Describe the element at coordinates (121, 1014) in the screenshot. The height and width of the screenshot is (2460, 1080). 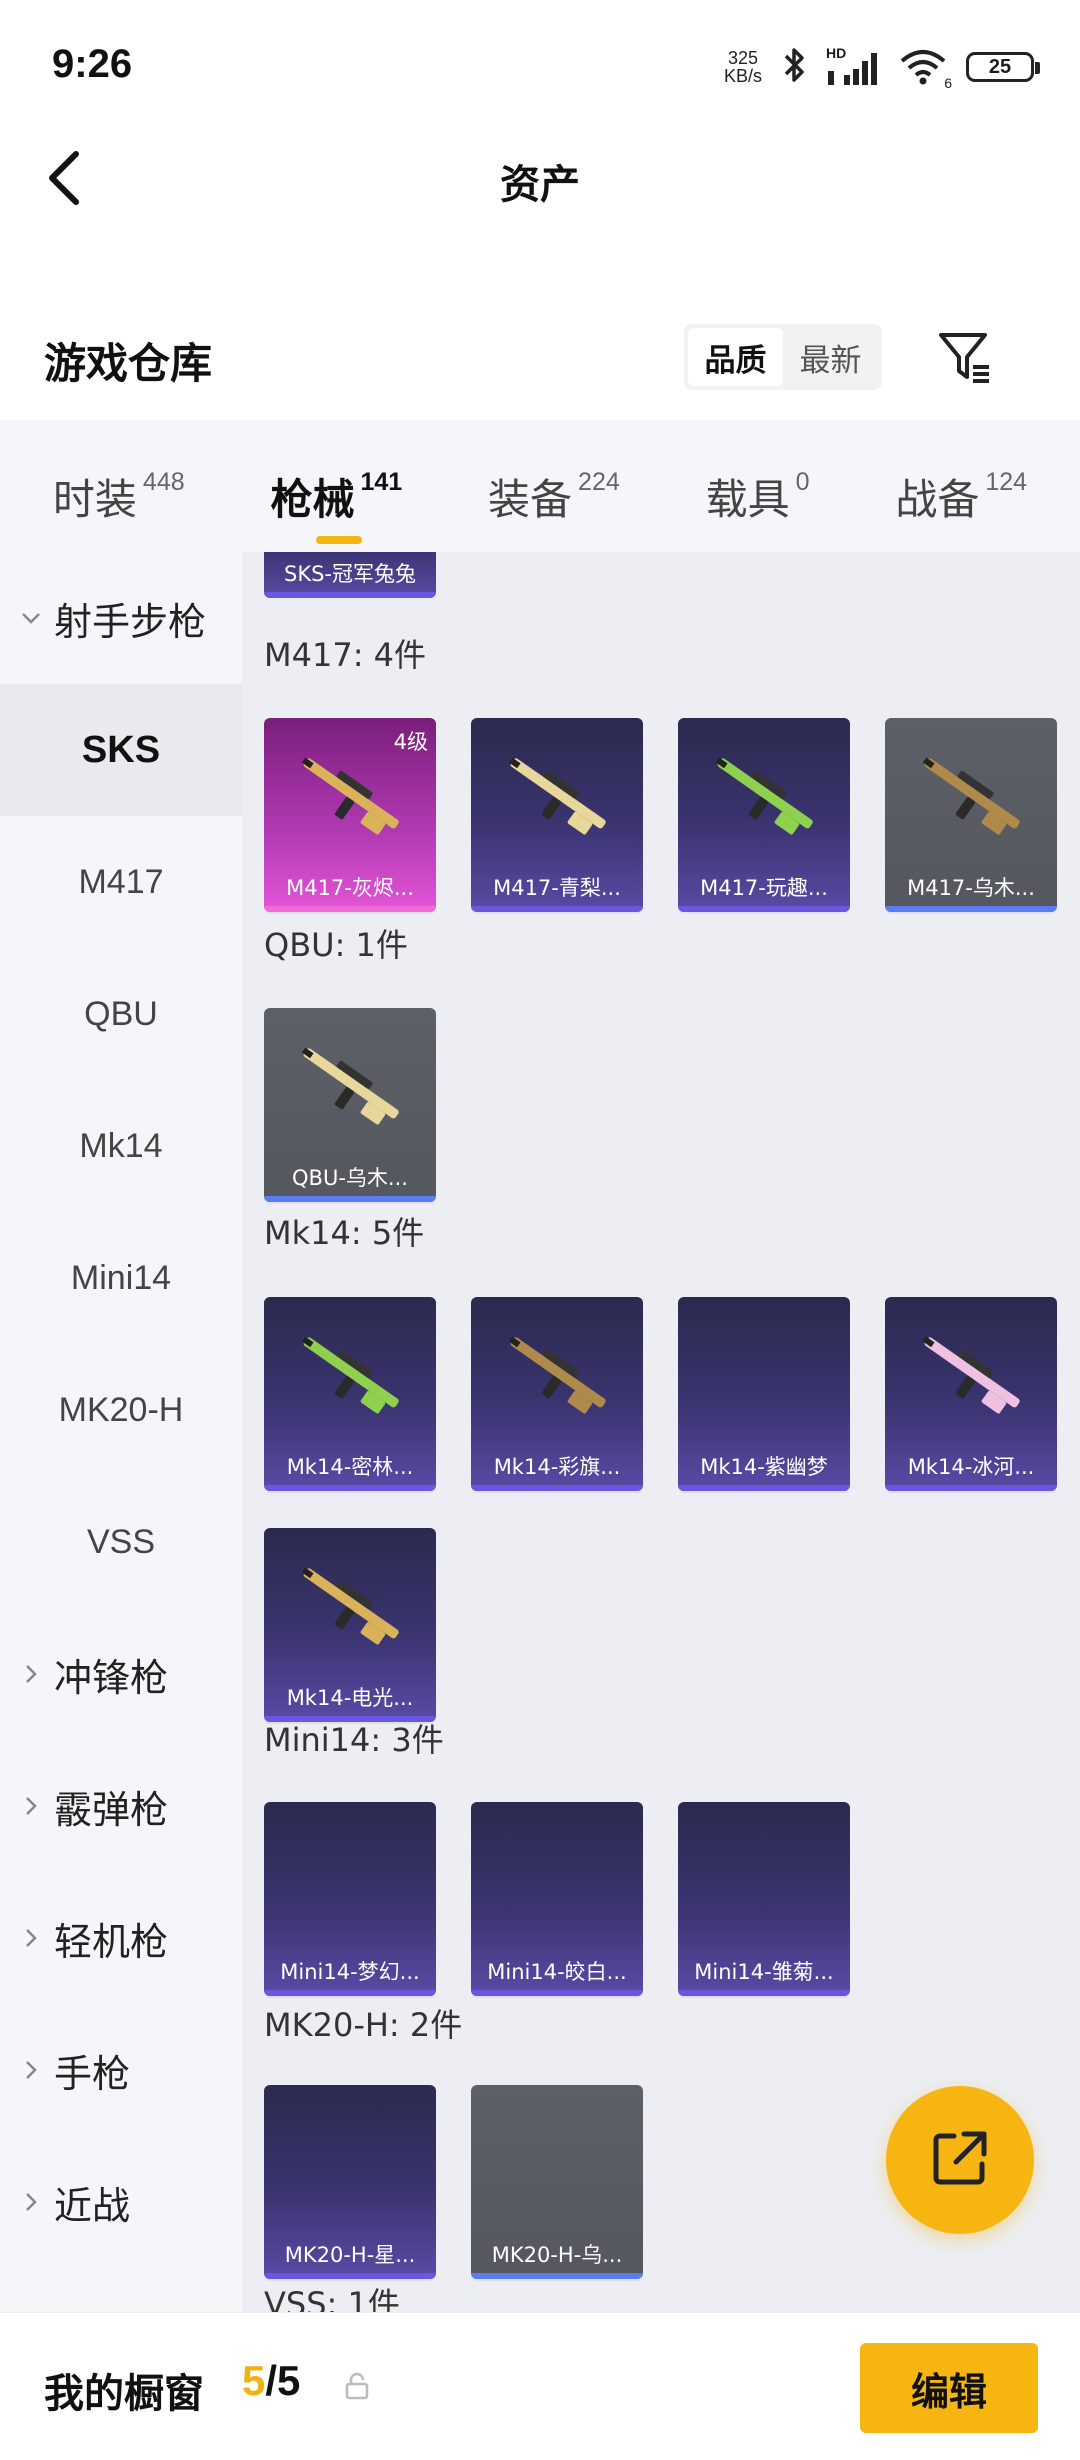
I see `sidebar-item-qbu: QBU` at that location.